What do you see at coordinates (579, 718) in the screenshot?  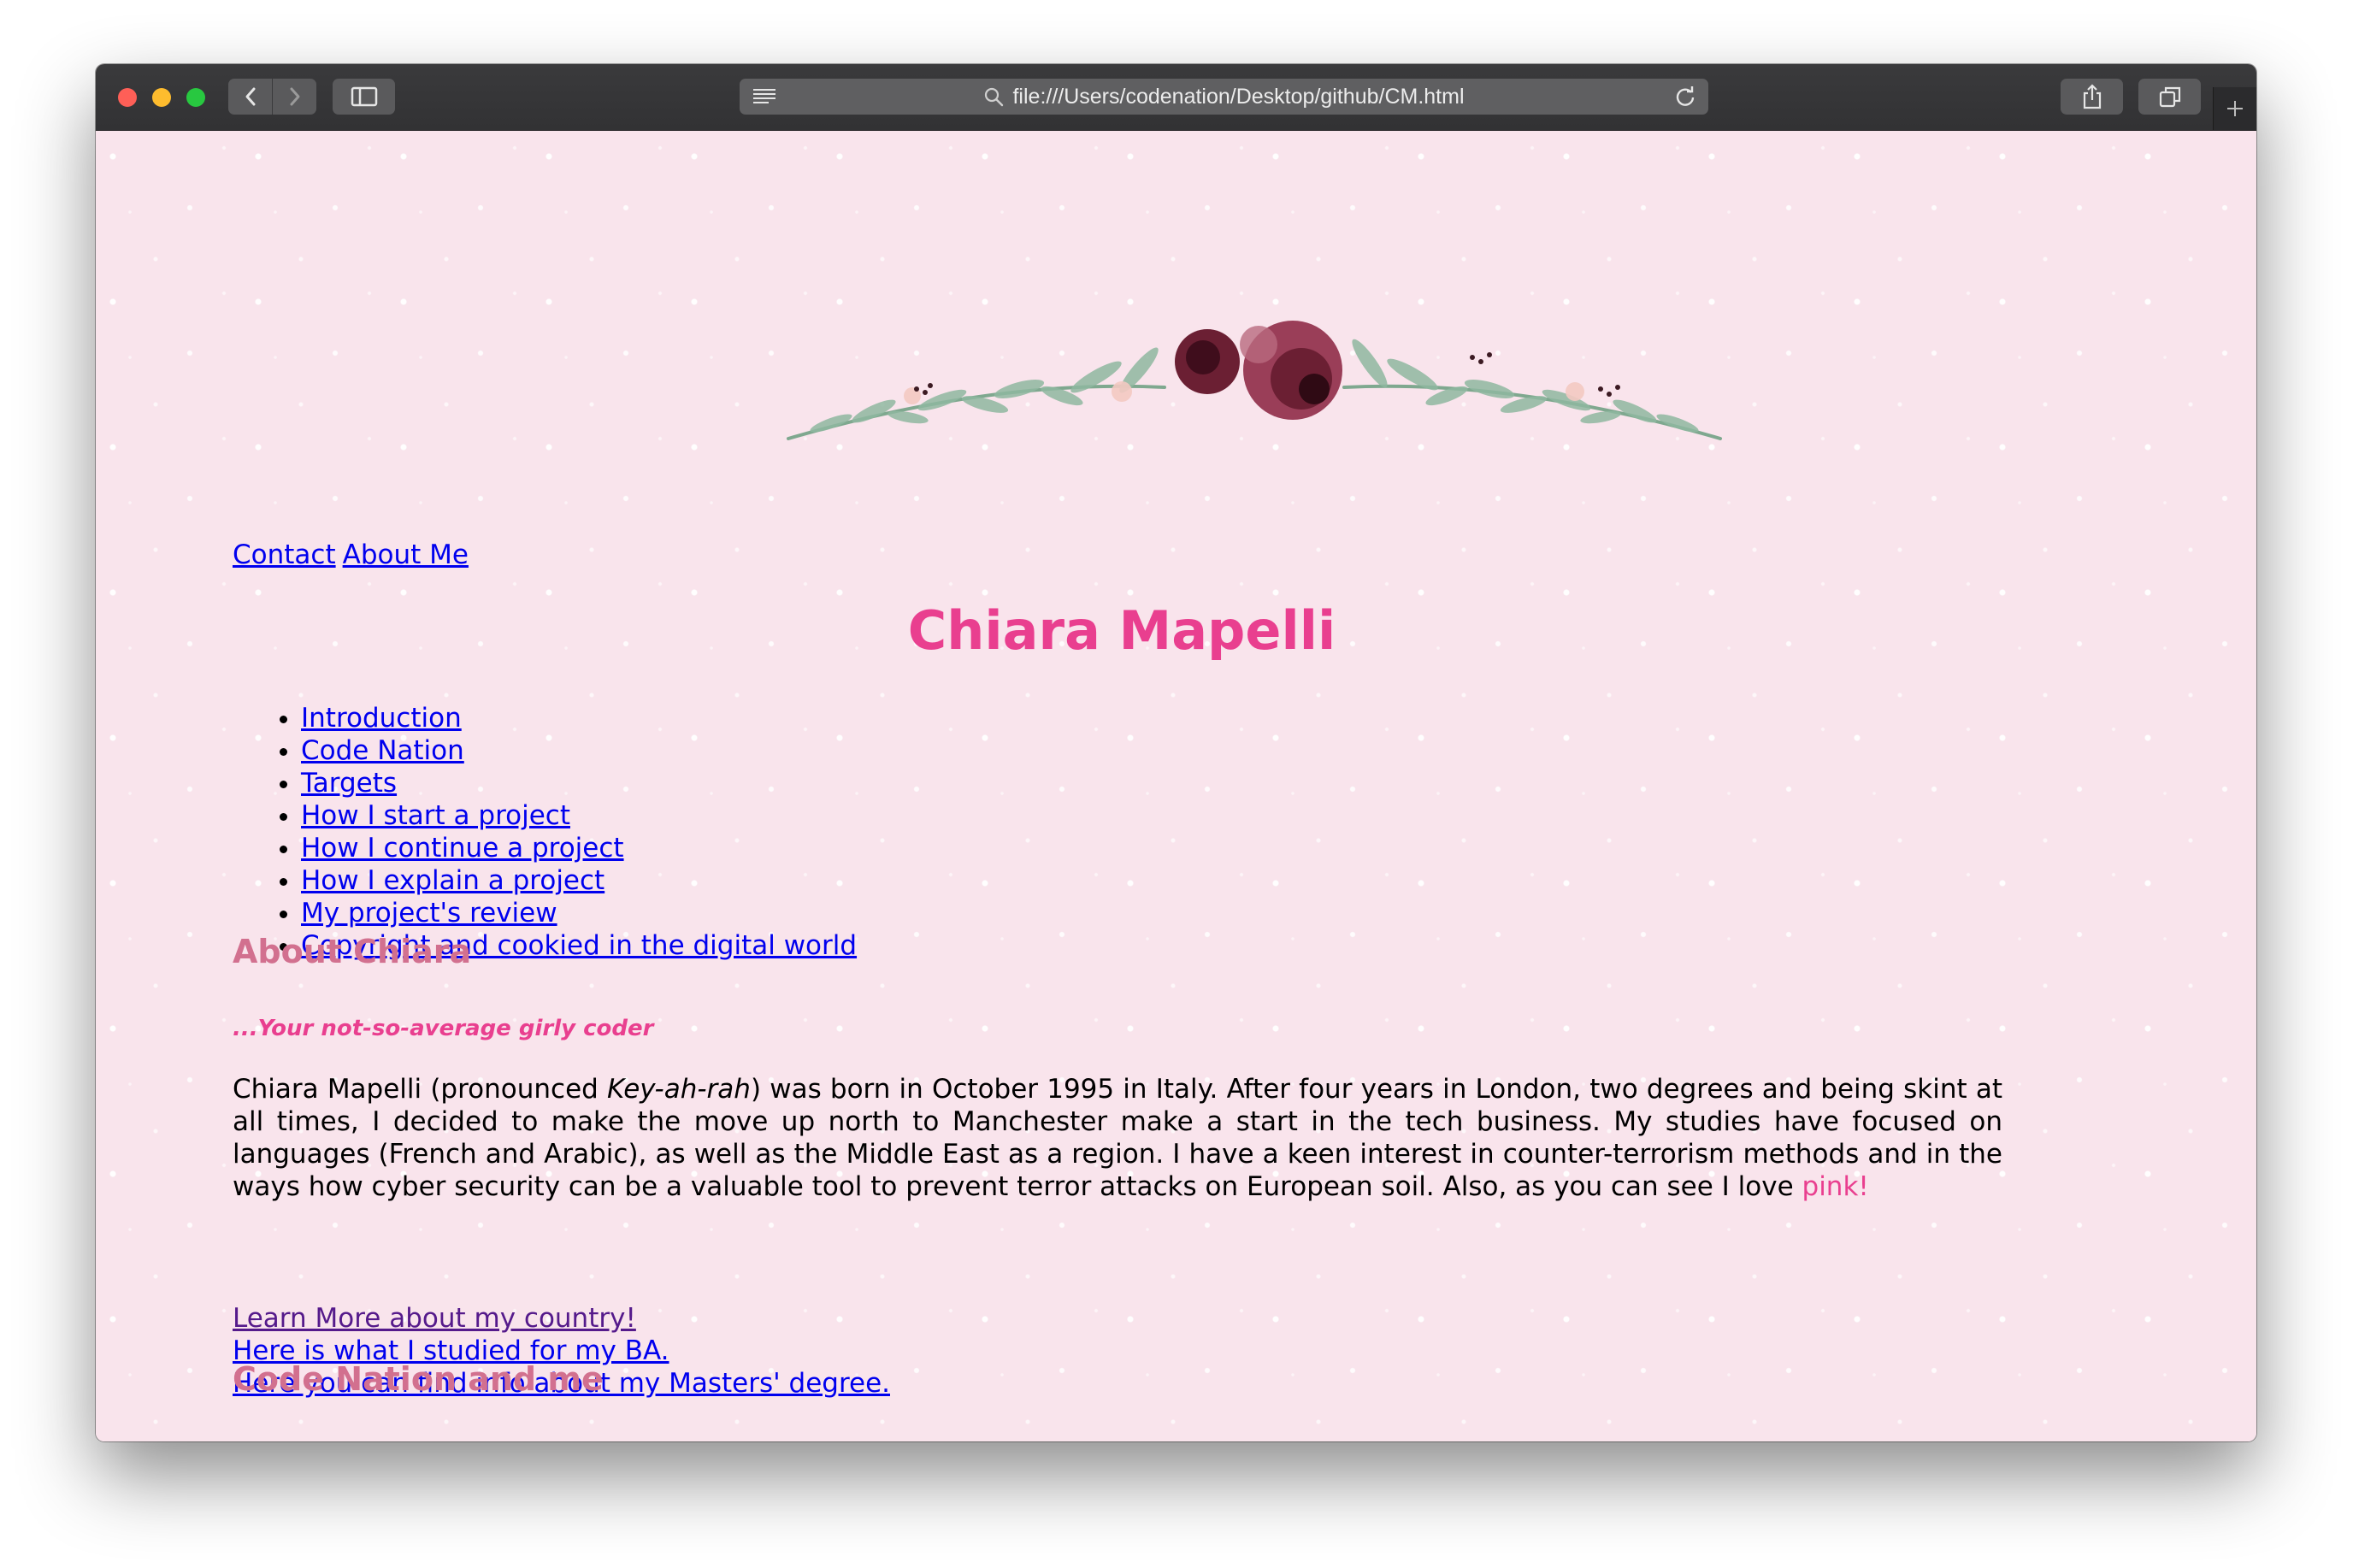 I see `list-item: Introduction` at bounding box center [579, 718].